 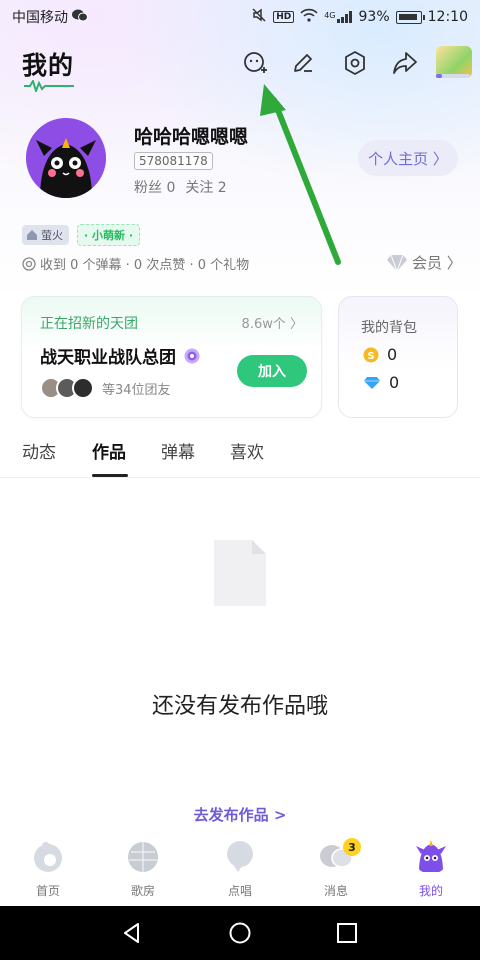 I want to click on treasure-progress-bar, so click(x=453, y=76).